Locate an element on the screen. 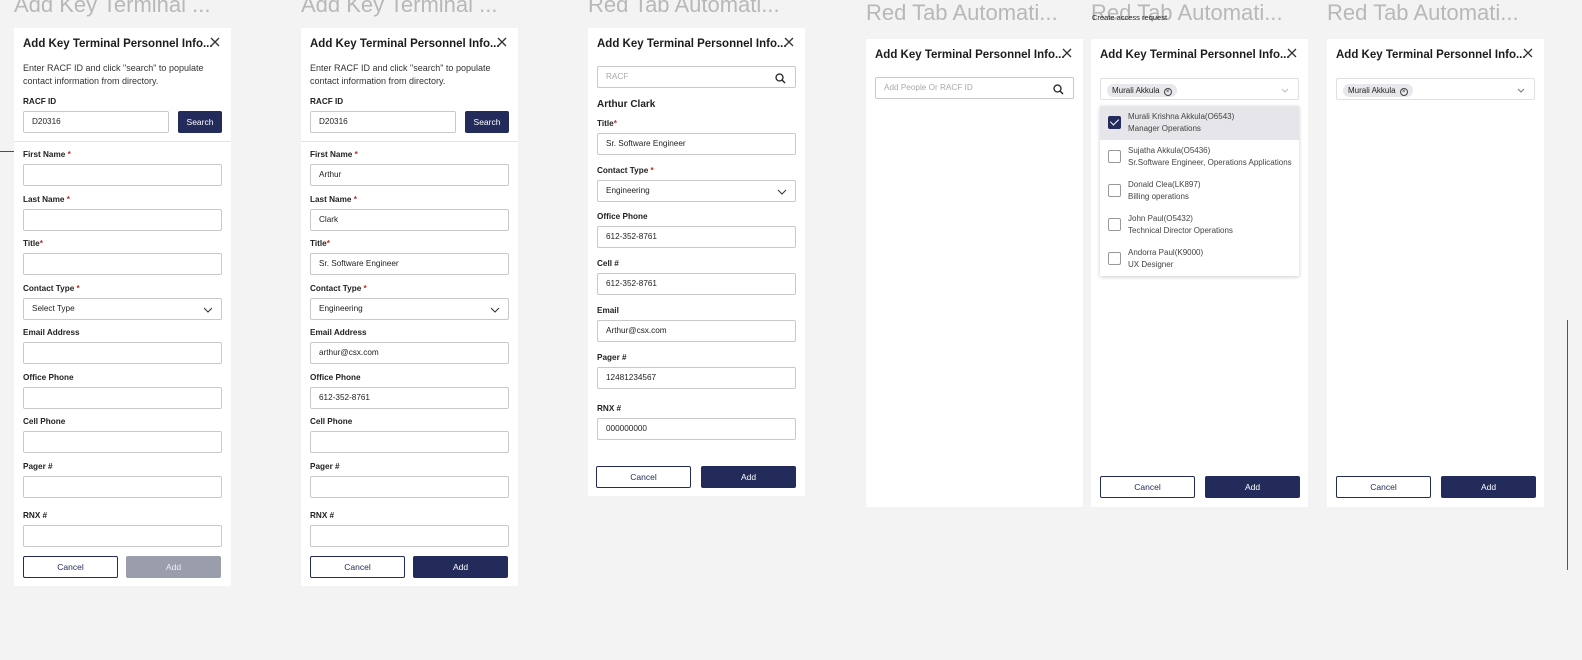  dropdown-option: Donald Clea(LK897) Billing operations is located at coordinates (1199, 191).